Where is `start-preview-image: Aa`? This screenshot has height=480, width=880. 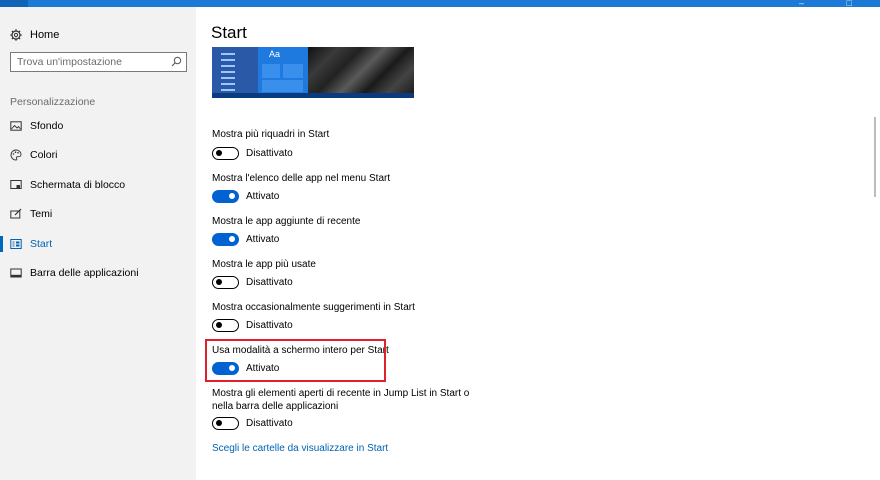
start-preview-image: Aa is located at coordinates (313, 72).